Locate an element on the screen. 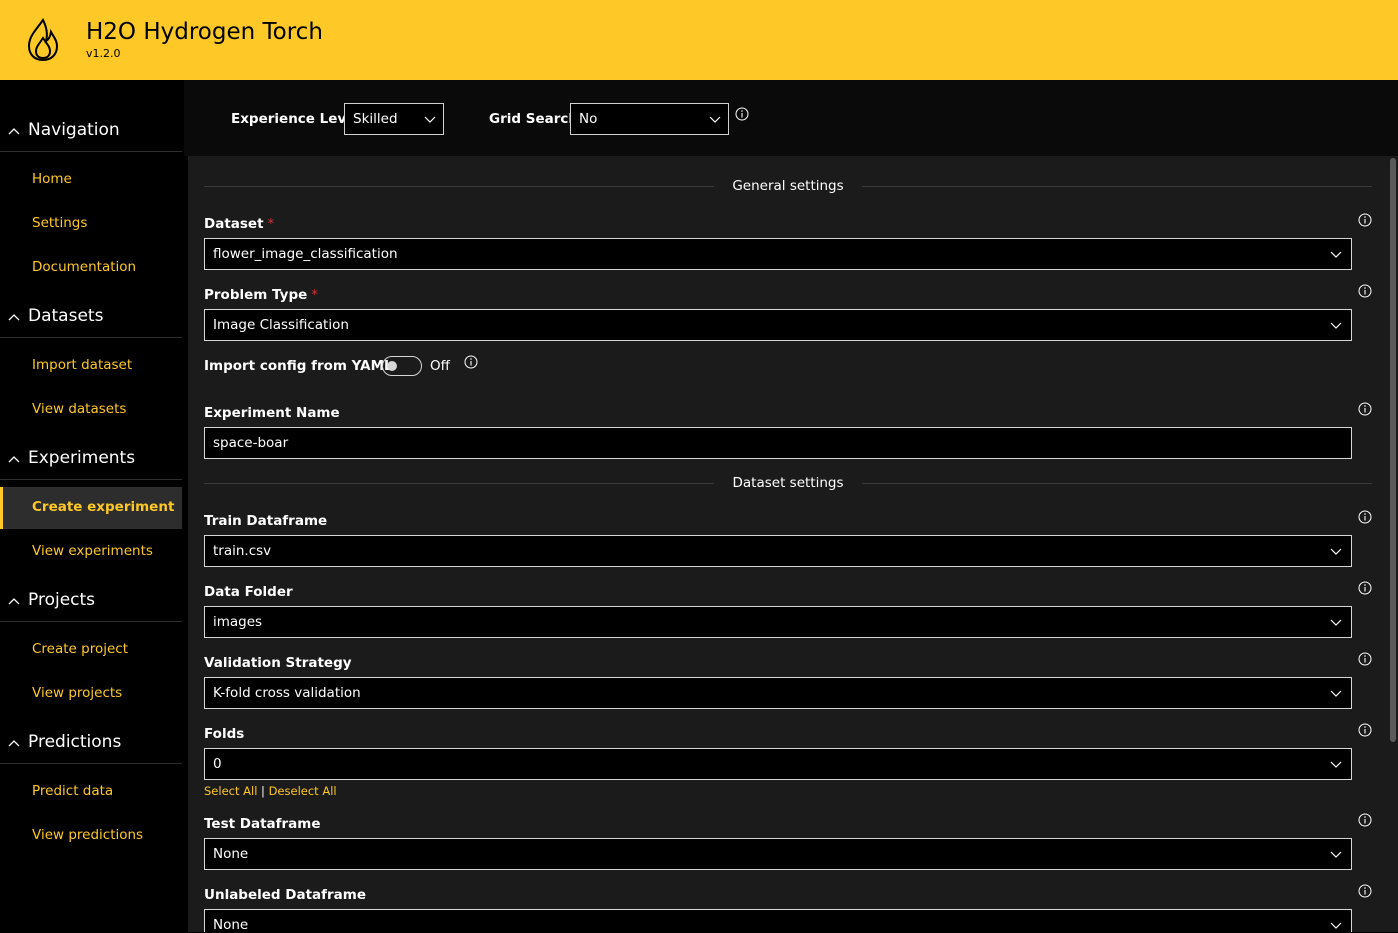 This screenshot has height=933, width=1398. experiment-toolbar: Experience Level Skilled Grid Search No is located at coordinates (791, 118).